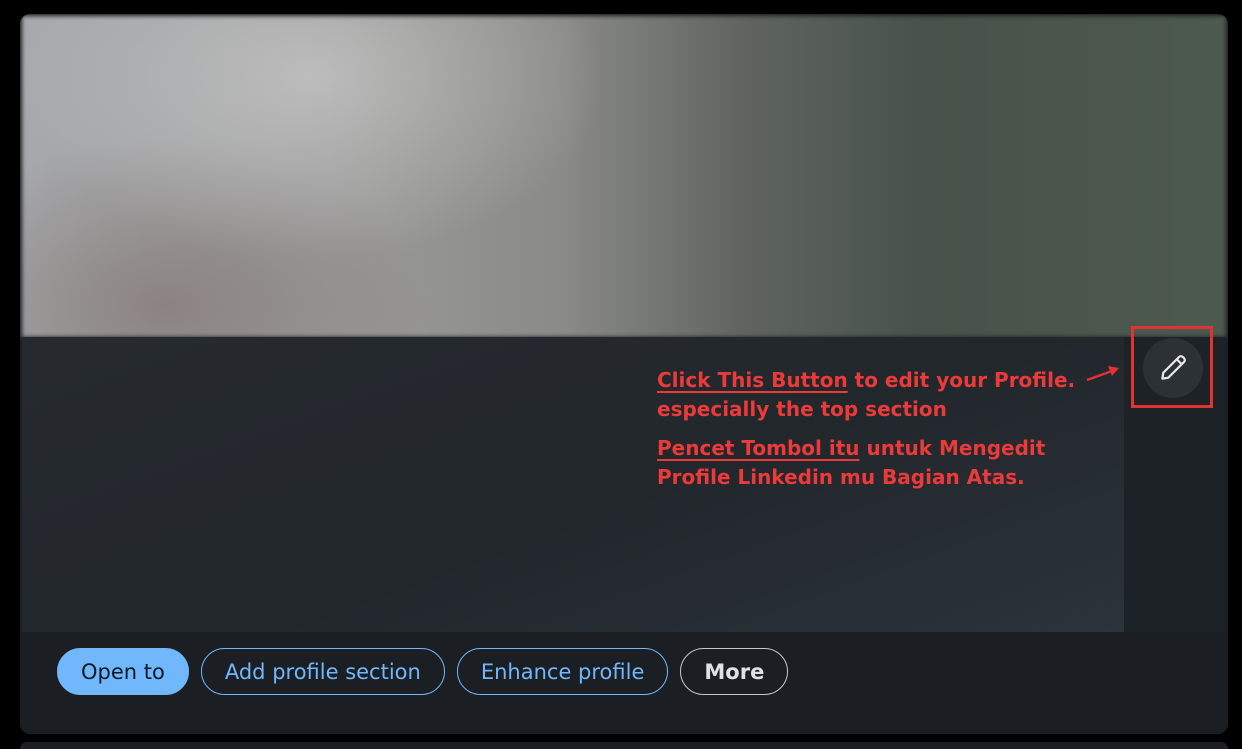 The image size is (1242, 749). Describe the element at coordinates (1102, 374) in the screenshot. I see `annotation-arrow` at that location.